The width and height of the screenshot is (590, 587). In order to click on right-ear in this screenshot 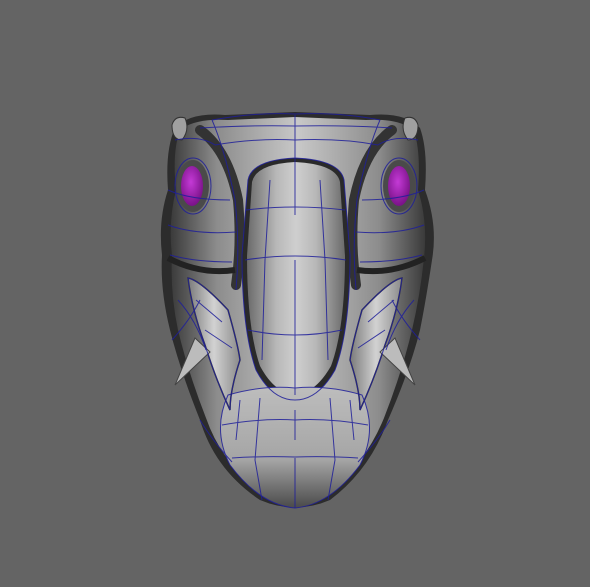, I will do `click(410, 128)`.